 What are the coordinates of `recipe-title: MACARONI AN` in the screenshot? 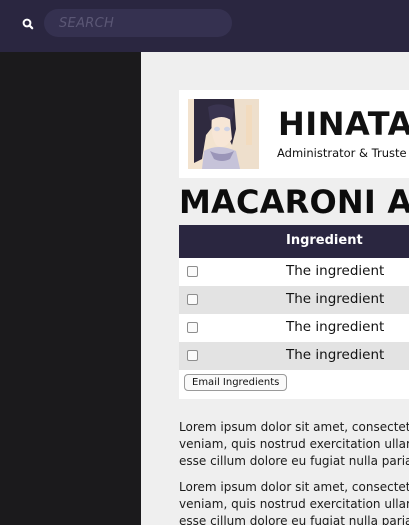 It's located at (294, 202).